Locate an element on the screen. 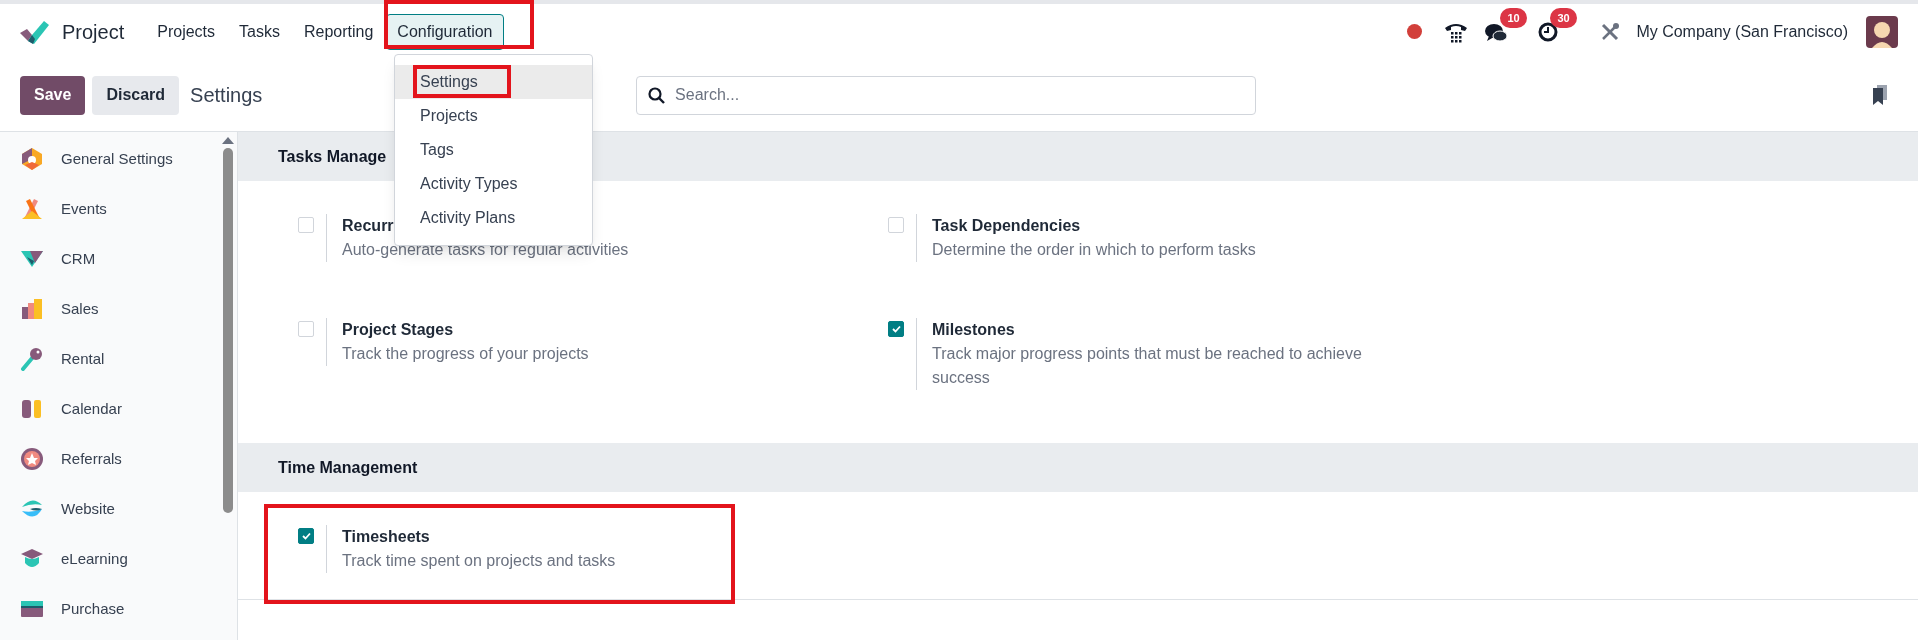 The height and width of the screenshot is (640, 1918). setting-description: Determine the order in which to perform tasks is located at coordinates (1094, 250).